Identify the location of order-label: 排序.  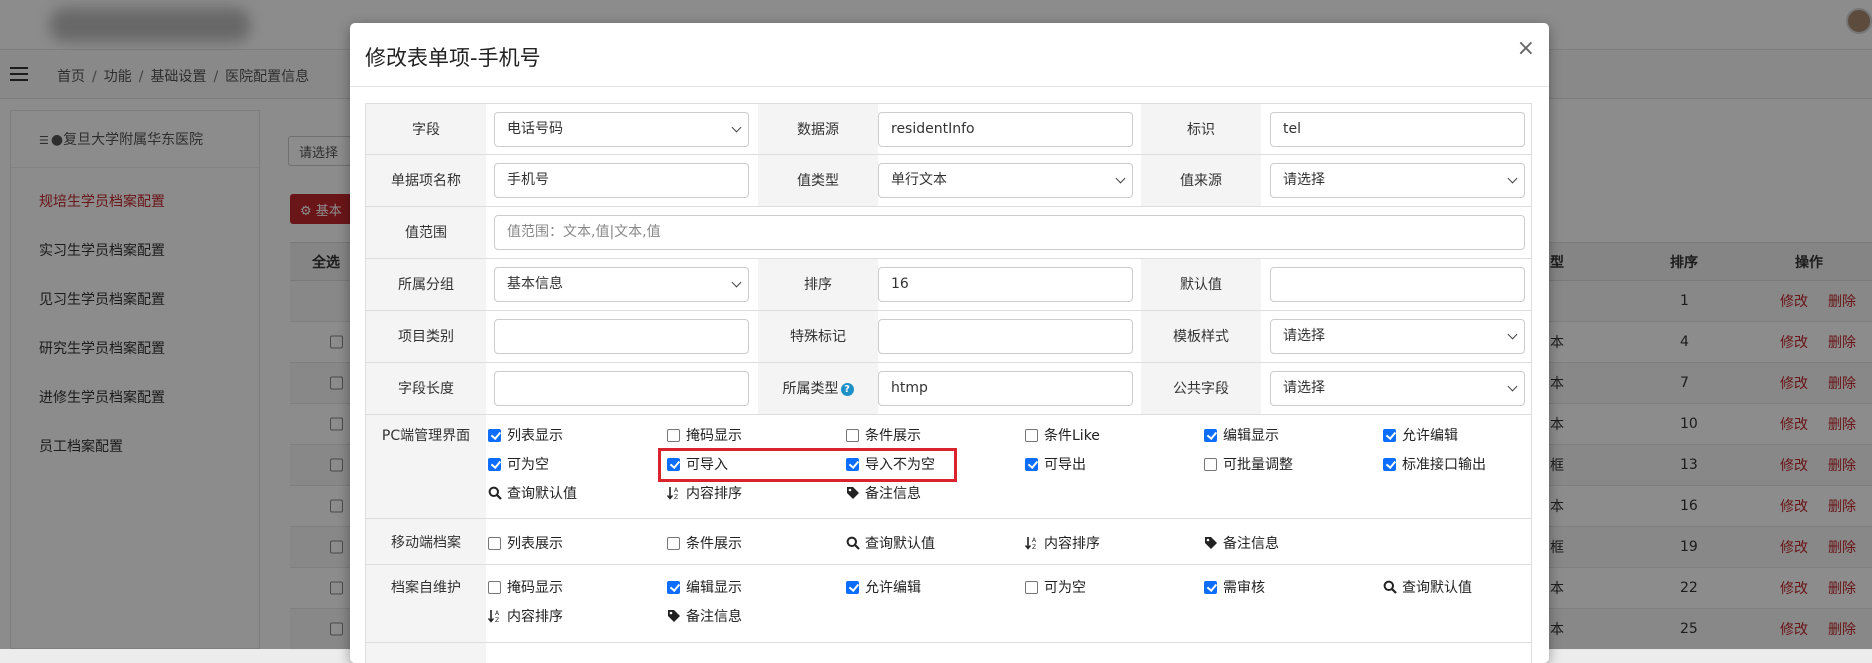
(818, 284).